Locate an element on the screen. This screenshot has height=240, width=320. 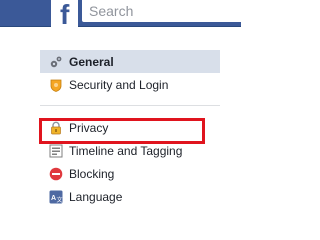
menu-item-timeline-and-tagging: Timeline and Tagging is located at coordinates (130, 150).